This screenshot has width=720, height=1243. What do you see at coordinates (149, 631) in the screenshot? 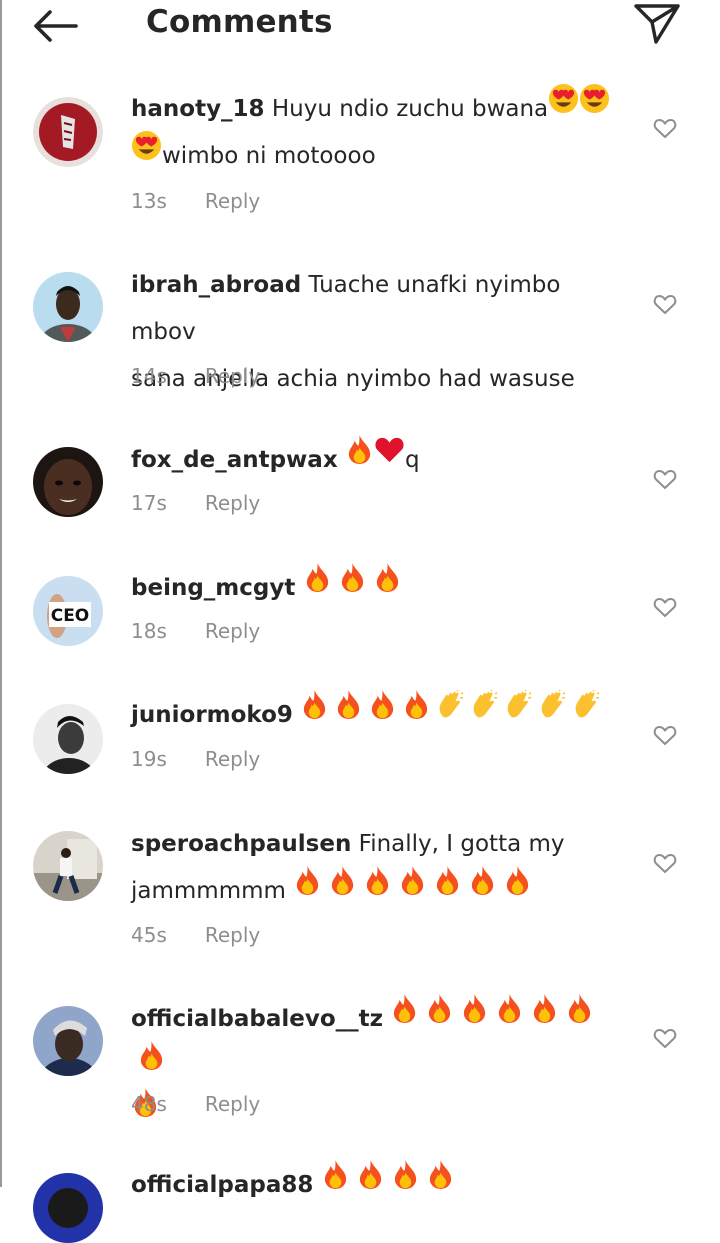
I see `comment-timestamp: 18s` at bounding box center [149, 631].